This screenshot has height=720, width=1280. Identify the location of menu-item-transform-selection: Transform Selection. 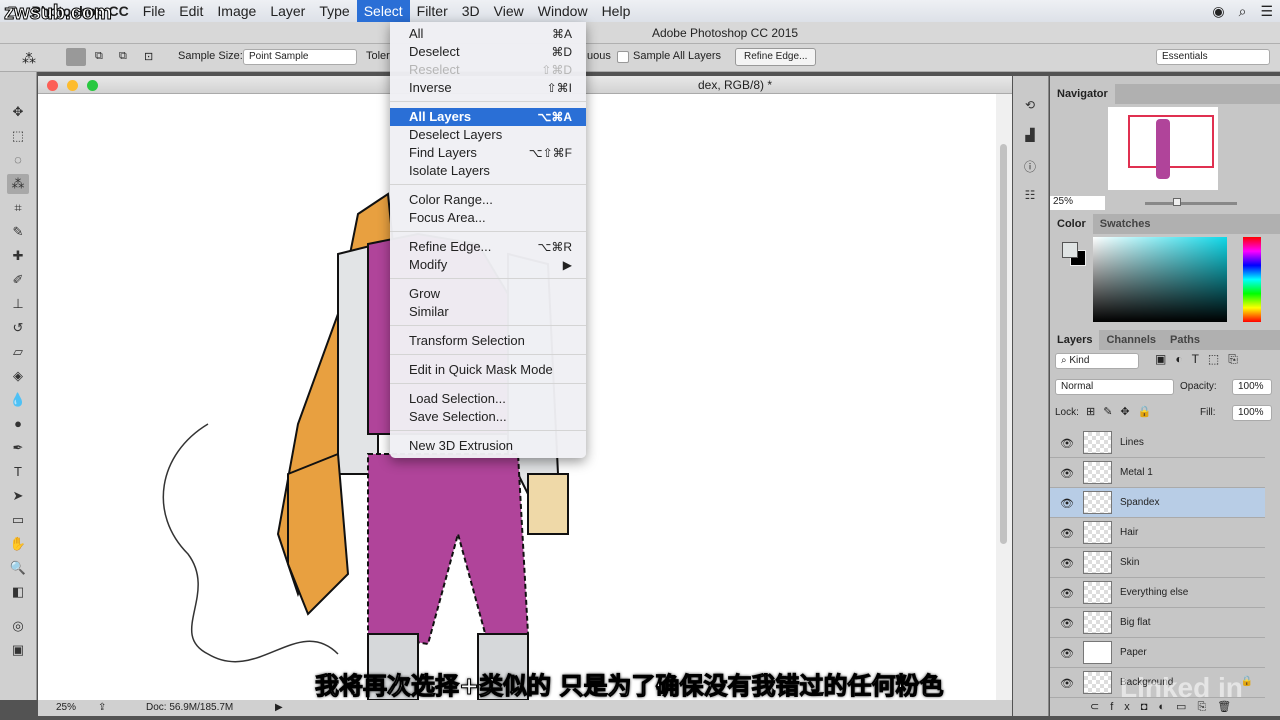
(488, 341).